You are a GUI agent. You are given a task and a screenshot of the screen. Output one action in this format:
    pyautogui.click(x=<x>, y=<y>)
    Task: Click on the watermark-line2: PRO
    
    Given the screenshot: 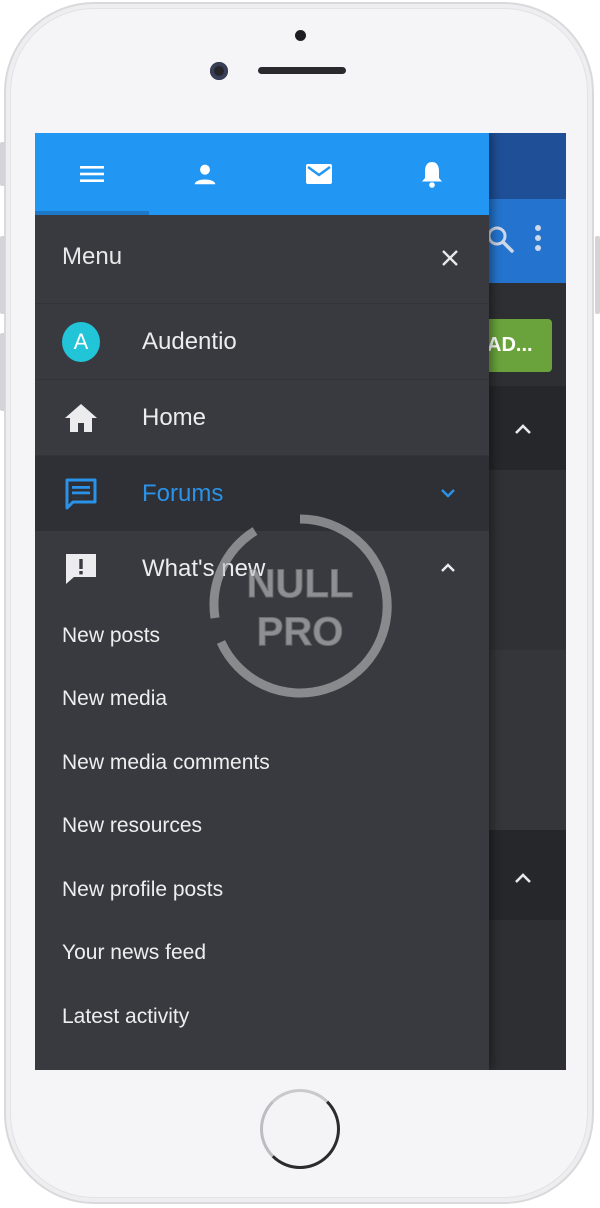 What is the action you would take?
    pyautogui.click(x=300, y=632)
    